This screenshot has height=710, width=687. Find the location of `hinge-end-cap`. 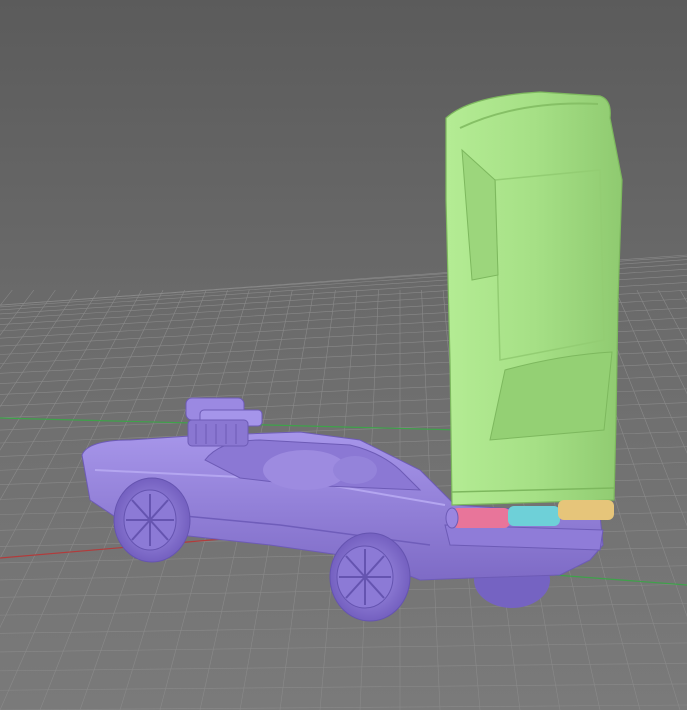

hinge-end-cap is located at coordinates (452, 518).